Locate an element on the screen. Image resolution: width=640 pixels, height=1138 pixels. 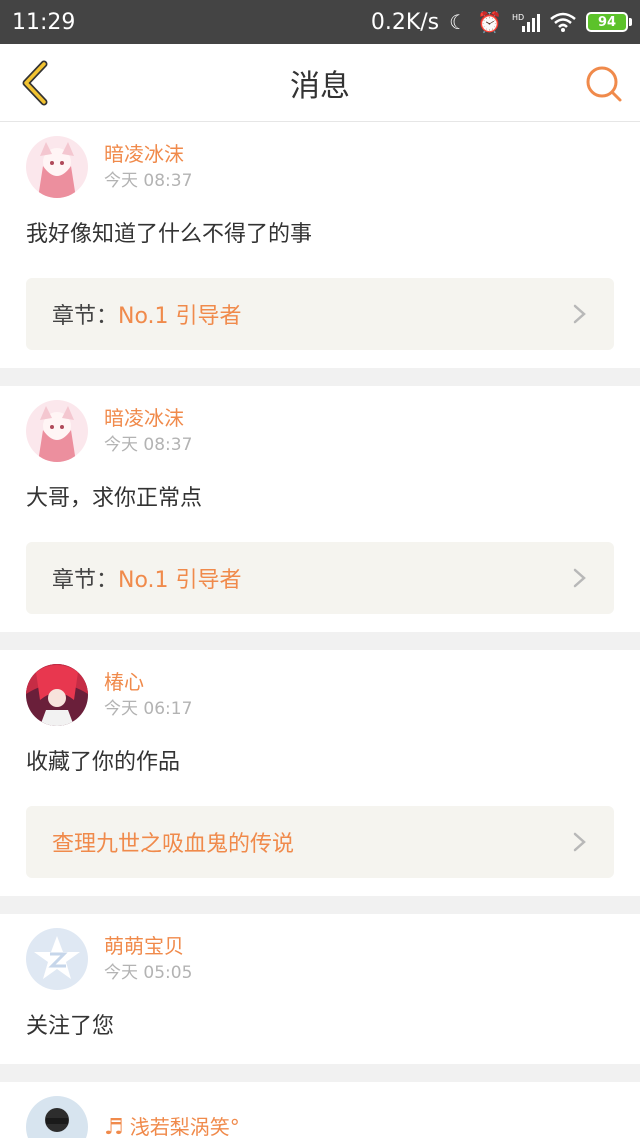
user-name: ♬ 浅若梨涡笑° is located at coordinates (172, 1125).